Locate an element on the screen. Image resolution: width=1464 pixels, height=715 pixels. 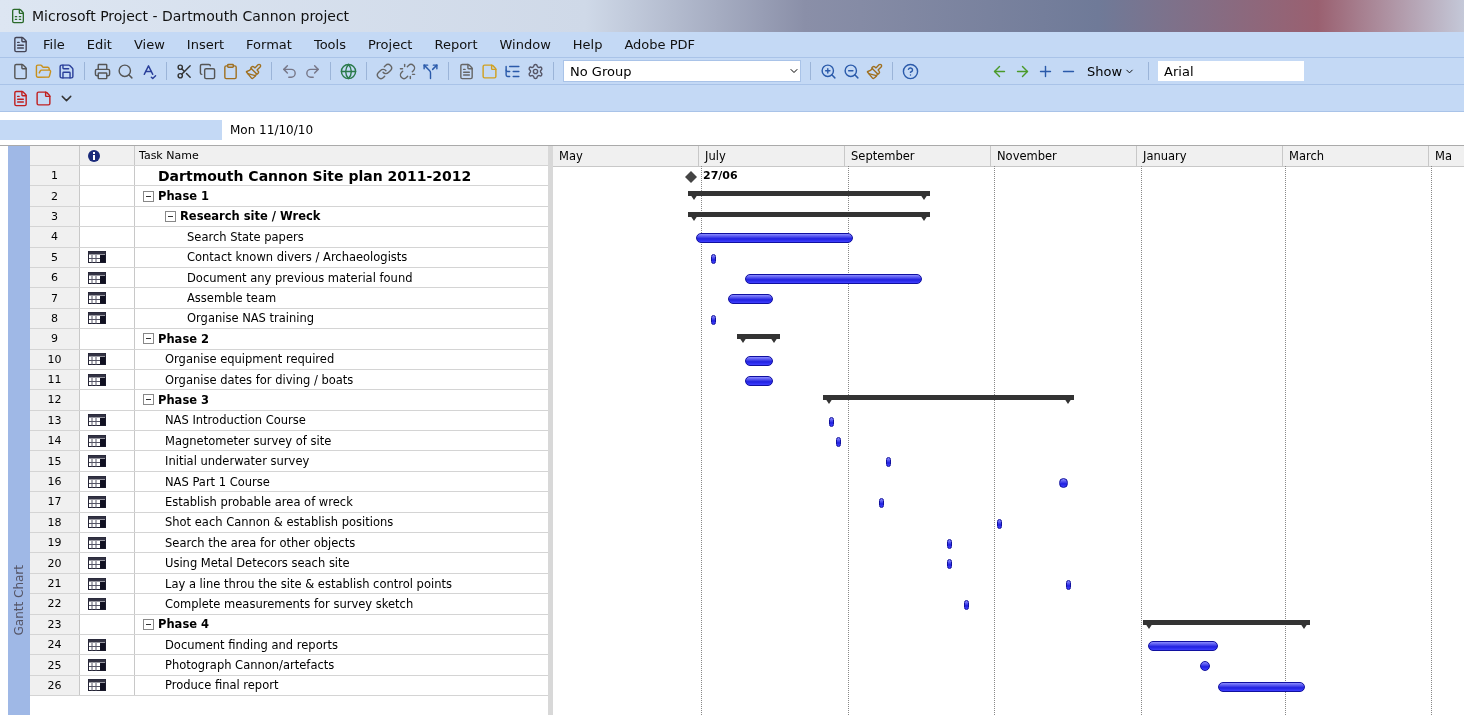
unlink-icon is located at coordinates (407, 71).